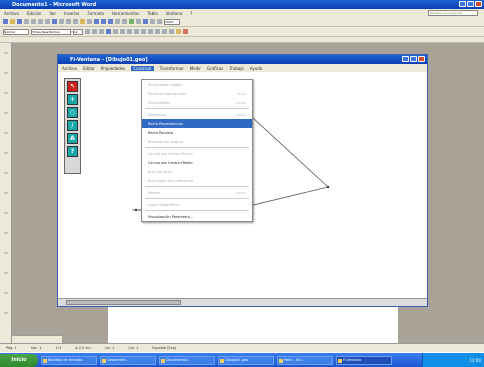 Image resolution: width=484 pixels, height=367 pixels. I want to click on menu-formato: Formato, so click(96, 13).